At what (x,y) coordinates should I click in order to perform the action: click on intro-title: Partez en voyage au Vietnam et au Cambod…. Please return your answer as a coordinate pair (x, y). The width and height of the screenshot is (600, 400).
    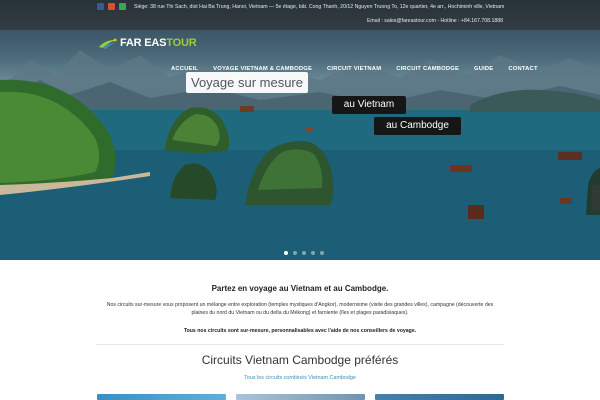
    Looking at the image, I should click on (300, 288).